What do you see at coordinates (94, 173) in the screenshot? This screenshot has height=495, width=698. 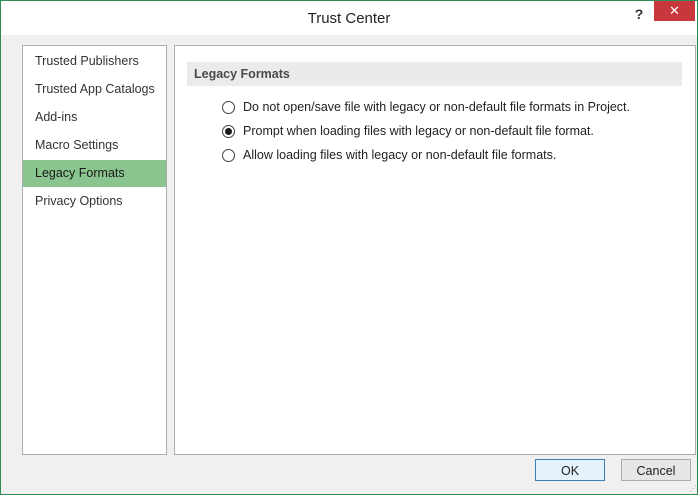 I see `sidebar-item-legacy-formats: Legacy Formats` at bounding box center [94, 173].